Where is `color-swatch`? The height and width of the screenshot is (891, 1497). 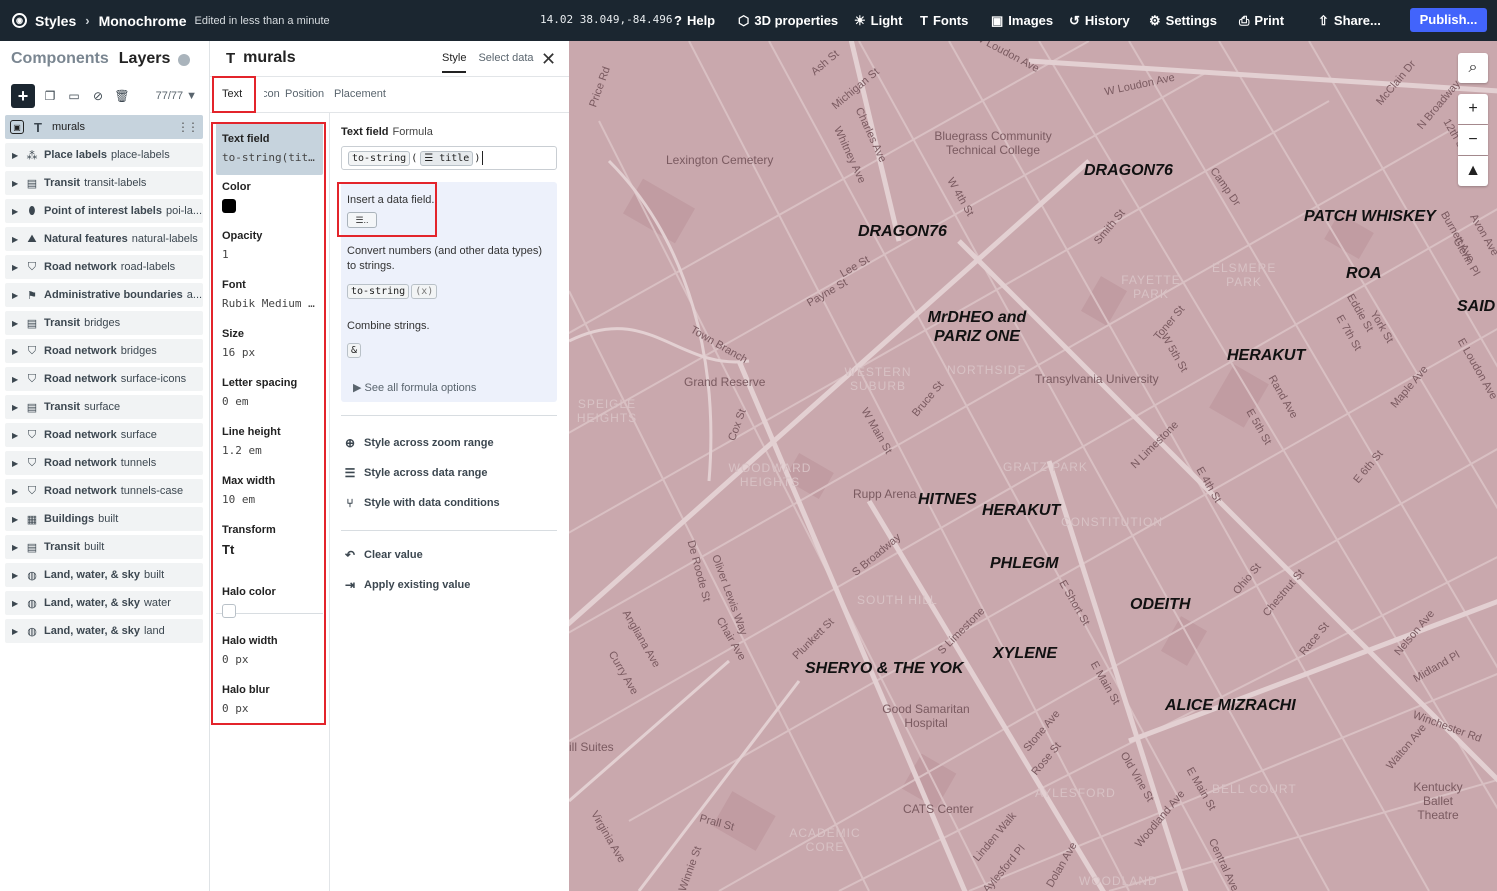 color-swatch is located at coordinates (229, 206).